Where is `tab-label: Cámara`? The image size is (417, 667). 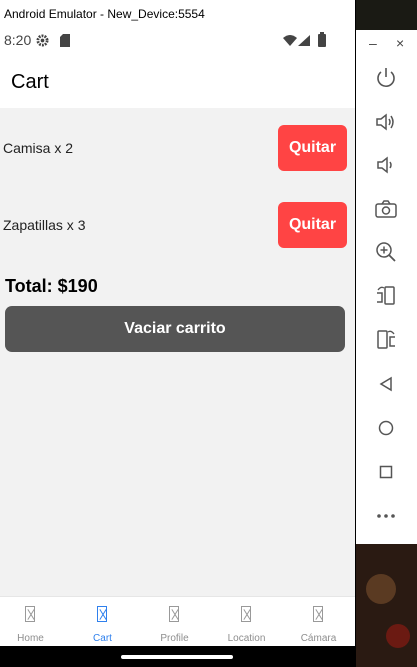
tab-label: Cámara is located at coordinates (318, 638).